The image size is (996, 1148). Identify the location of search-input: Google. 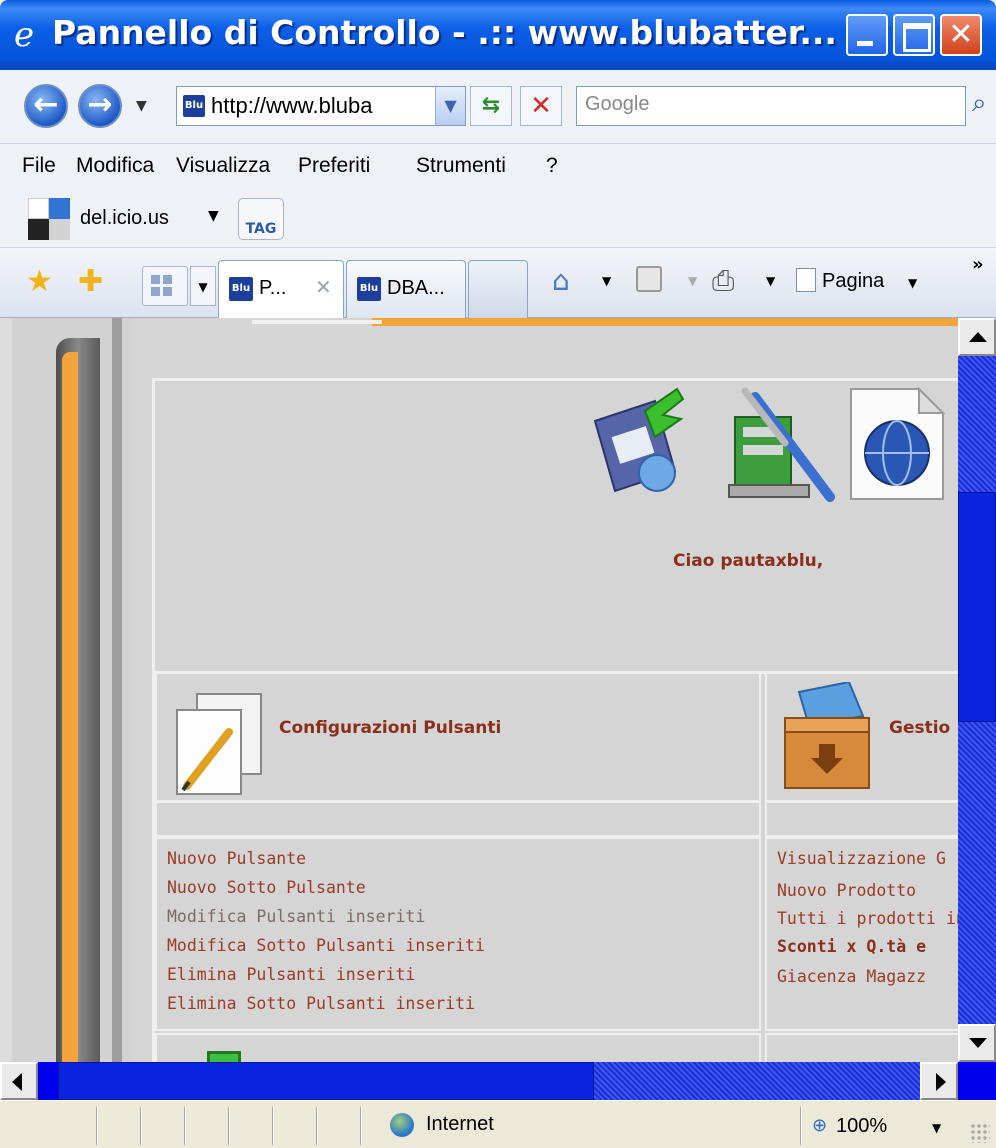
(617, 104).